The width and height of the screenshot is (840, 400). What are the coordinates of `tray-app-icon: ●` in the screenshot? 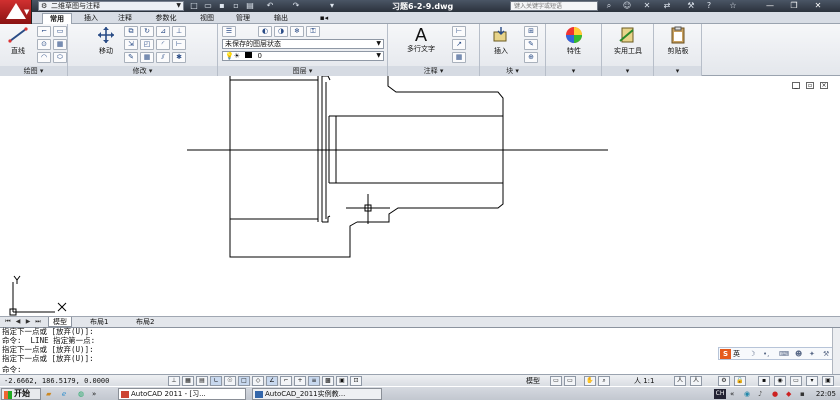 It's located at (775, 394).